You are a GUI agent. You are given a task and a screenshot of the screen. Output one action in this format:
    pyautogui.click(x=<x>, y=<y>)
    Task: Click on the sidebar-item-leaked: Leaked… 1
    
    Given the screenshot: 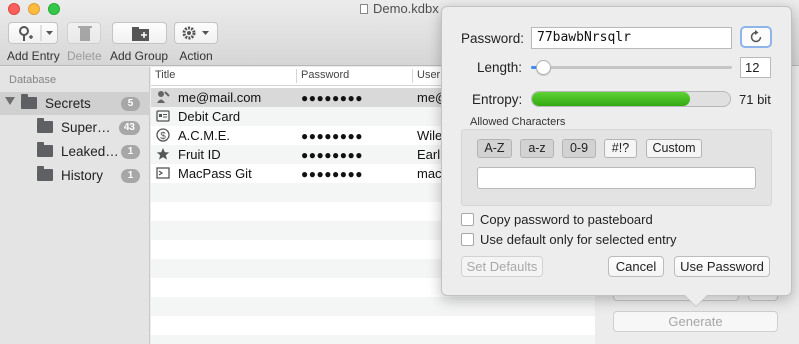 What is the action you would take?
    pyautogui.click(x=75, y=151)
    